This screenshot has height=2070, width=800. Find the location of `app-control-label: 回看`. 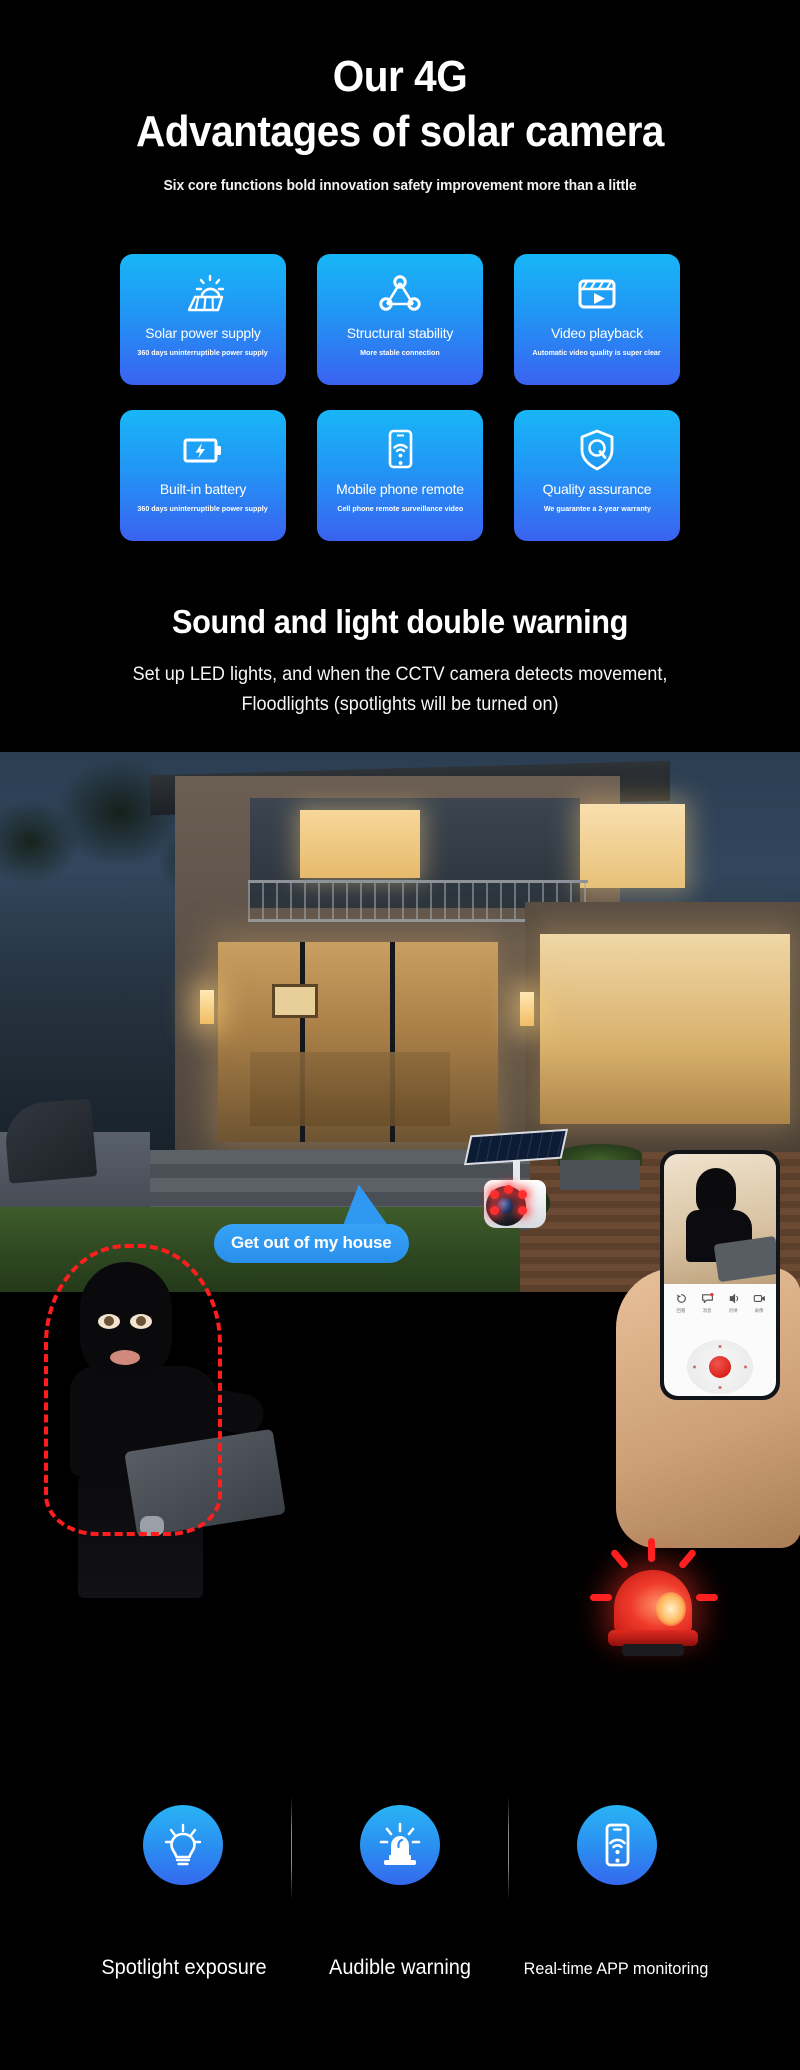

app-control-label: 回看 is located at coordinates (681, 1311).